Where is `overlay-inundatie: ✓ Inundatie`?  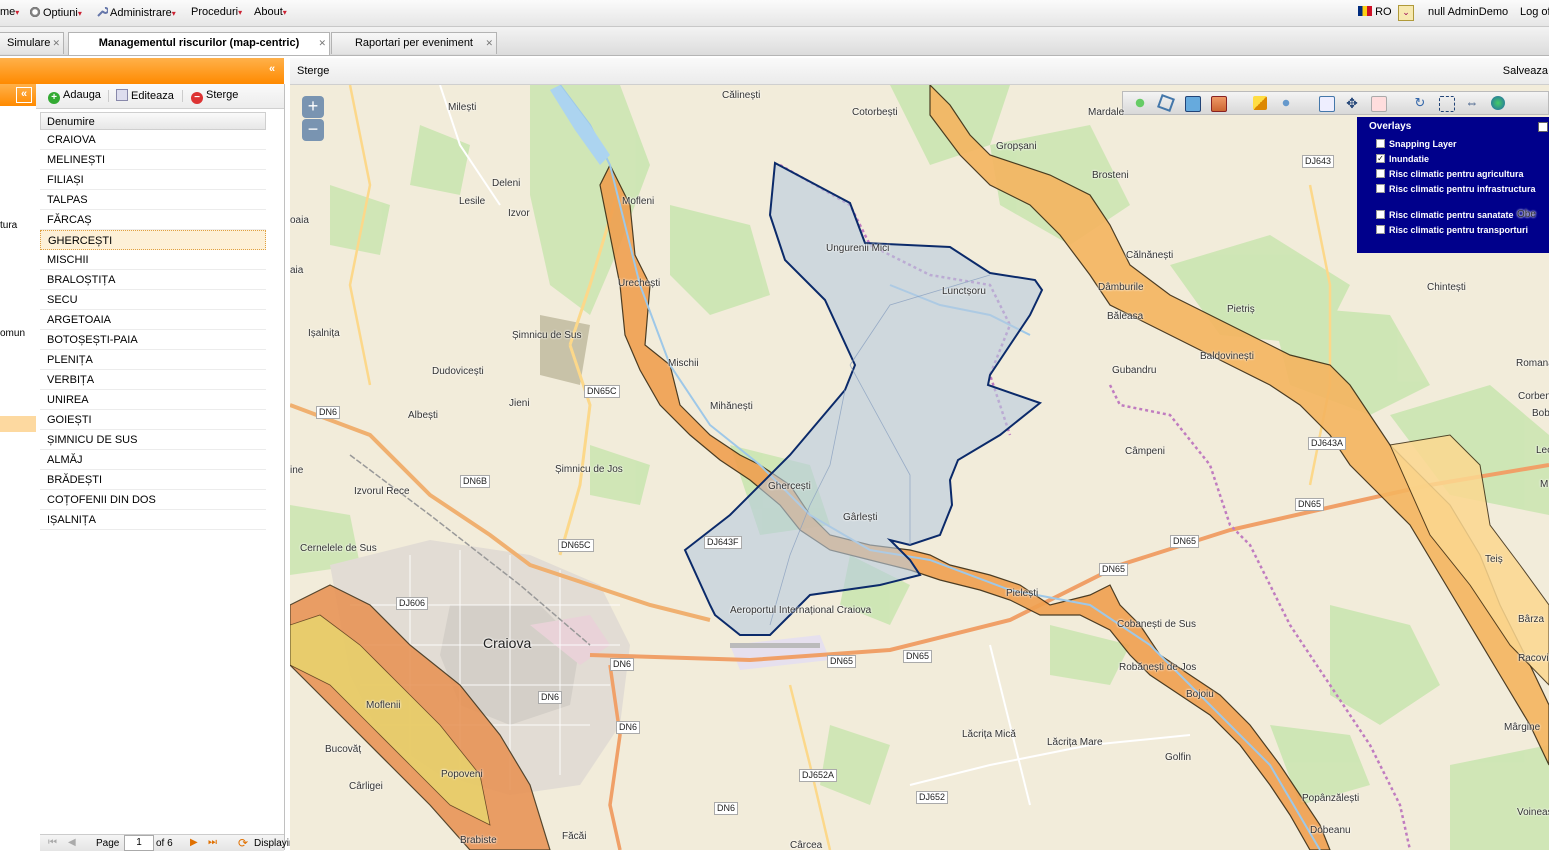 overlay-inundatie: ✓ Inundatie is located at coordinates (1462, 159).